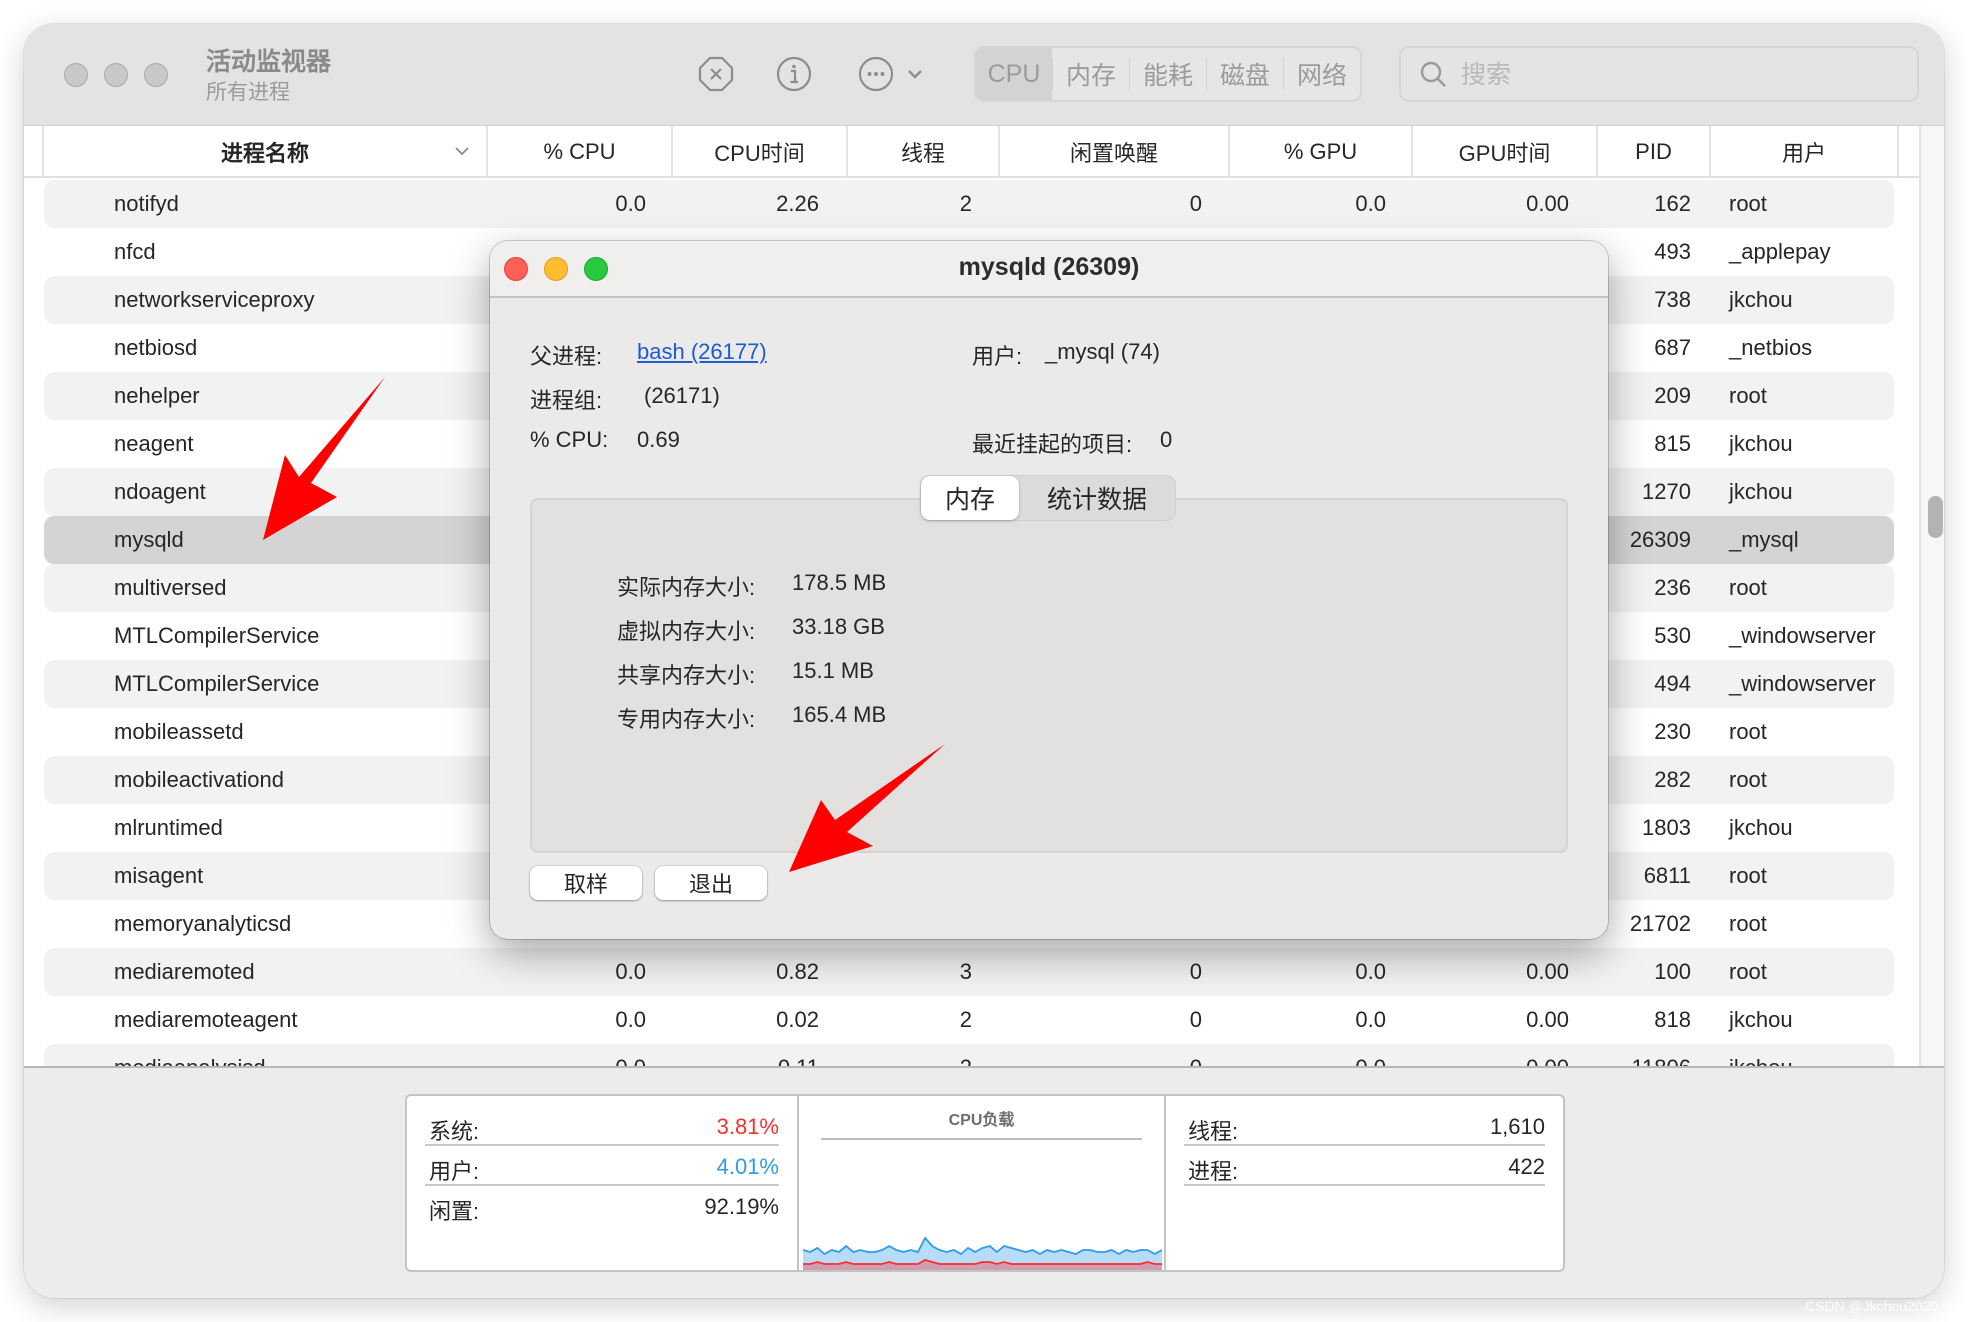 The width and height of the screenshot is (1968, 1322). I want to click on column-header-threads: 线程, so click(922, 152).